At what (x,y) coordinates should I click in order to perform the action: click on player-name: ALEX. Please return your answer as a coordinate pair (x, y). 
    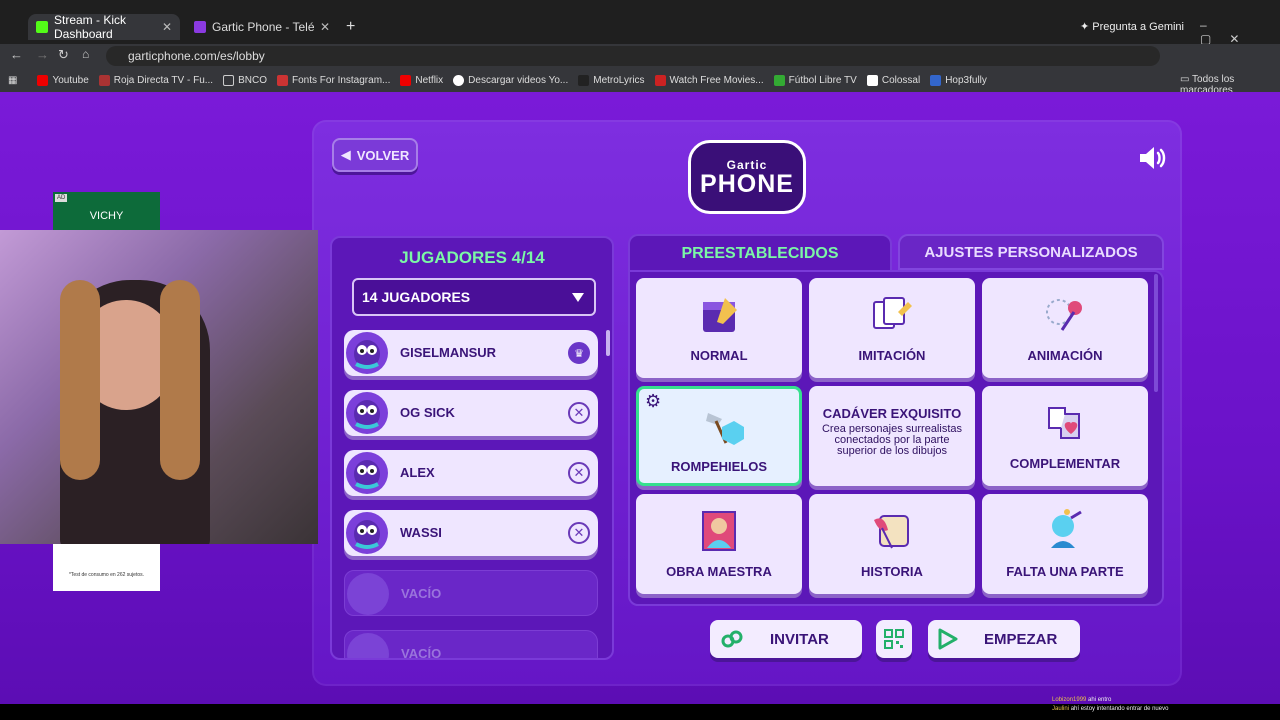
    Looking at the image, I should click on (417, 472).